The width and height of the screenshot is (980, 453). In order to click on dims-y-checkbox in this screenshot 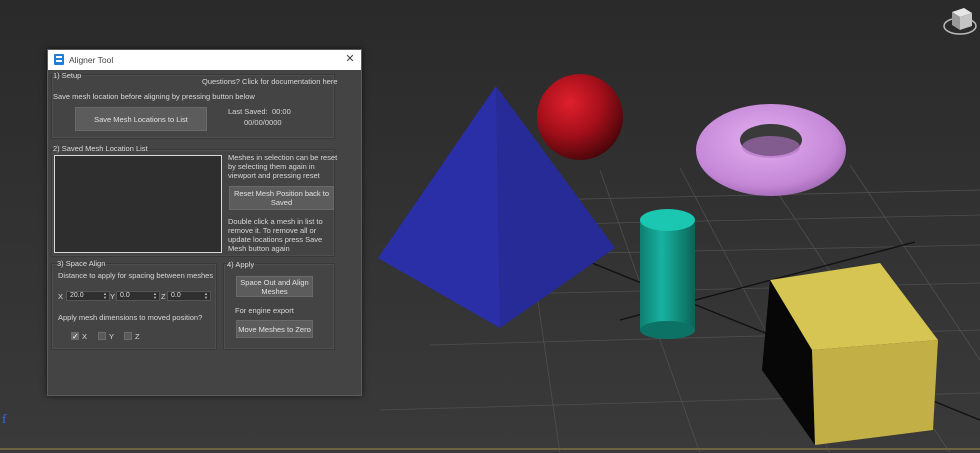, I will do `click(102, 336)`.